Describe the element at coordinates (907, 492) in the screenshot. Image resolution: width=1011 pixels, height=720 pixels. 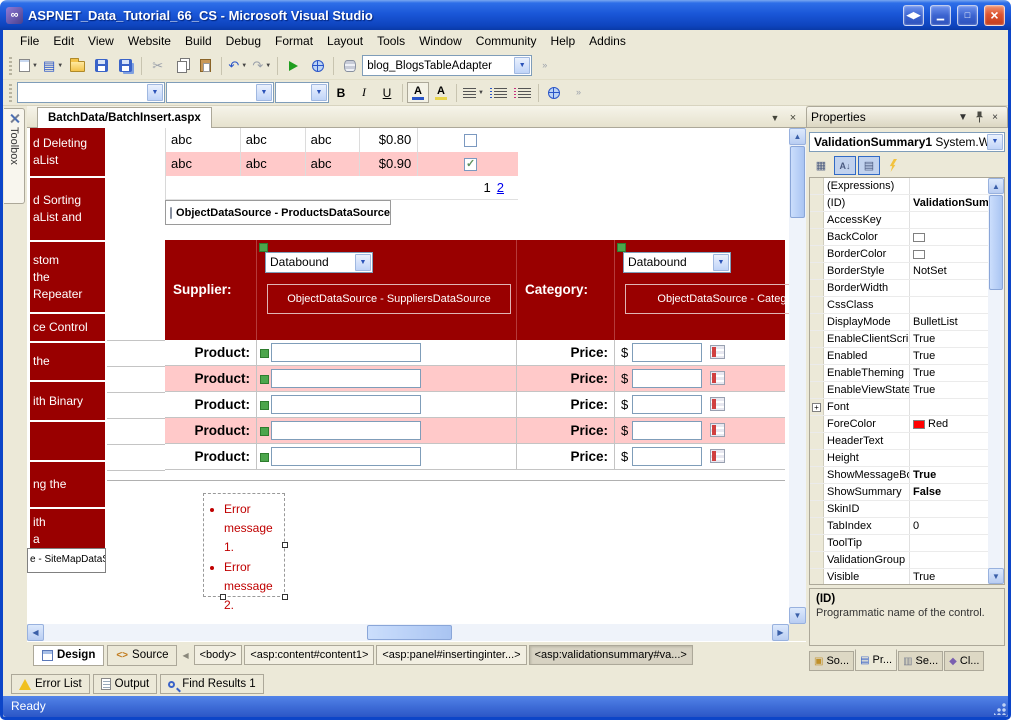
I see `property-row: ShowSummary False` at that location.